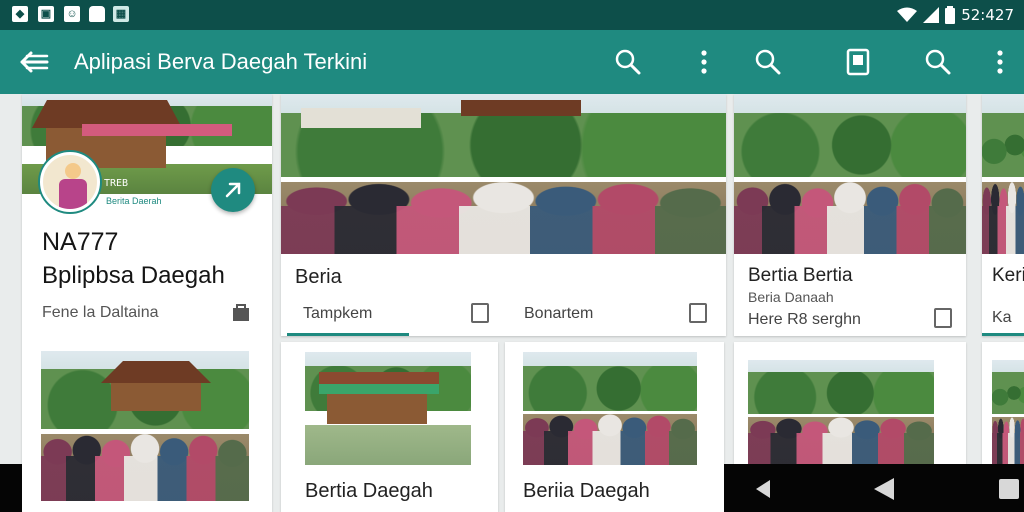 The image size is (1024, 512). What do you see at coordinates (145, 426) in the screenshot?
I see `profile-story-image` at bounding box center [145, 426].